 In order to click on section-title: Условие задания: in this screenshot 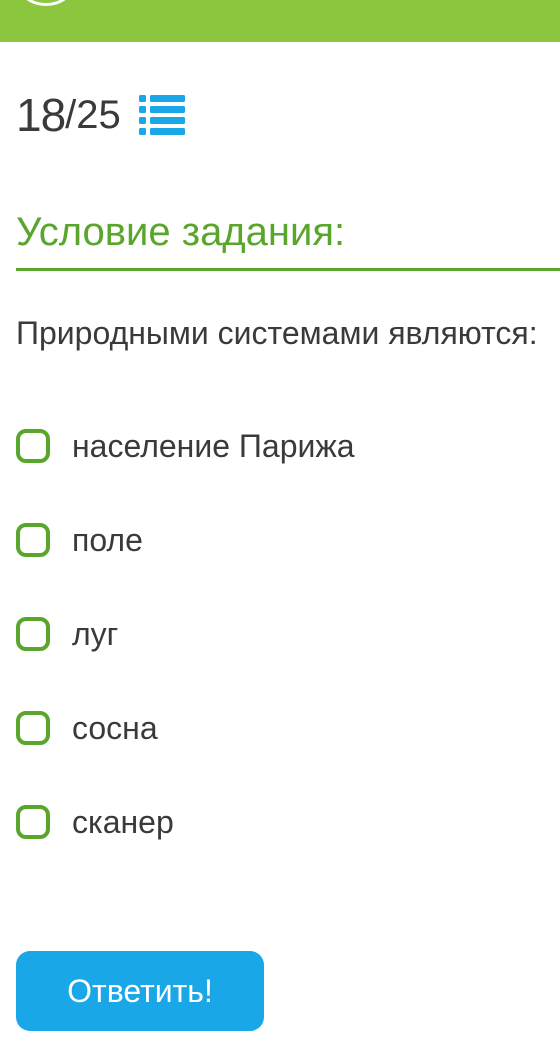, I will do `click(181, 232)`.